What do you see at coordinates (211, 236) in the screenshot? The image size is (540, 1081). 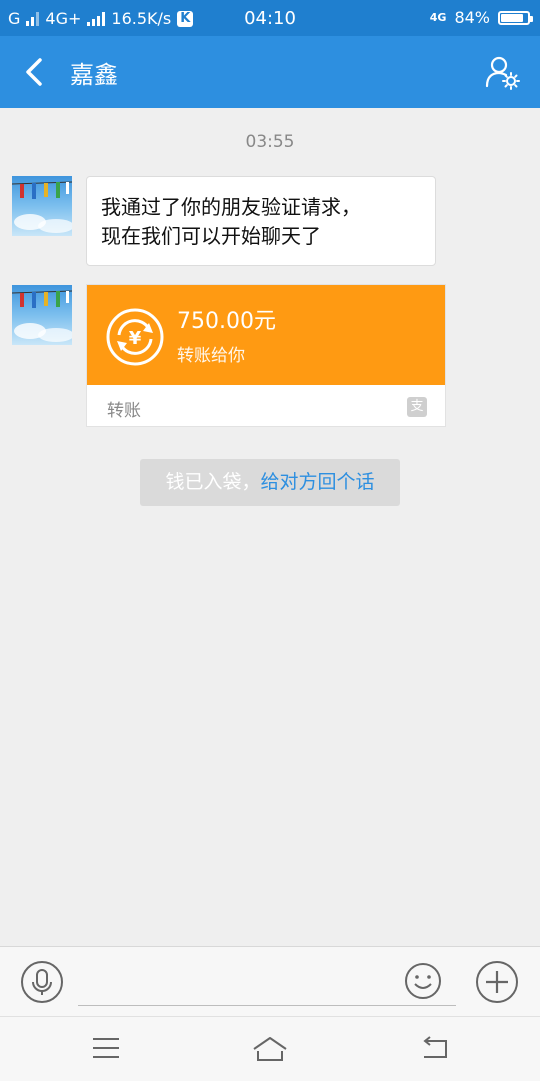 I see `message-line-2: 现在我们可以开始聊天了` at bounding box center [211, 236].